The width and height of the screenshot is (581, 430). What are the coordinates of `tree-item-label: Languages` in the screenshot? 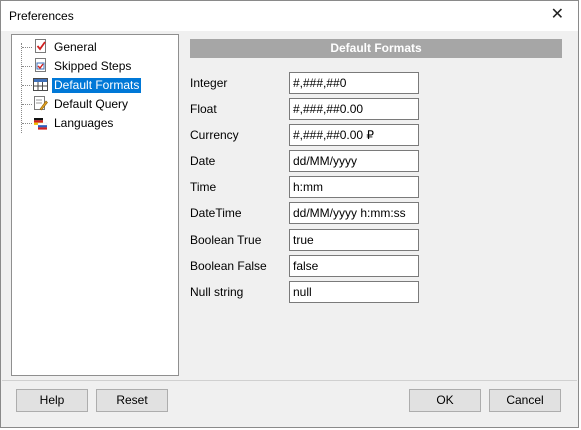 It's located at (84, 123).